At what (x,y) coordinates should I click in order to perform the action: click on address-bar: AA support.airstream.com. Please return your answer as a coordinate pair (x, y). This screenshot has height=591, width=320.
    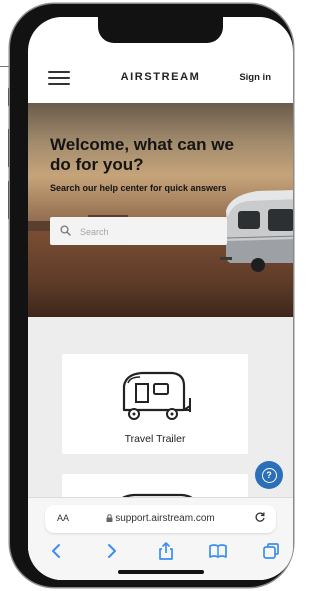
    Looking at the image, I should click on (160, 519).